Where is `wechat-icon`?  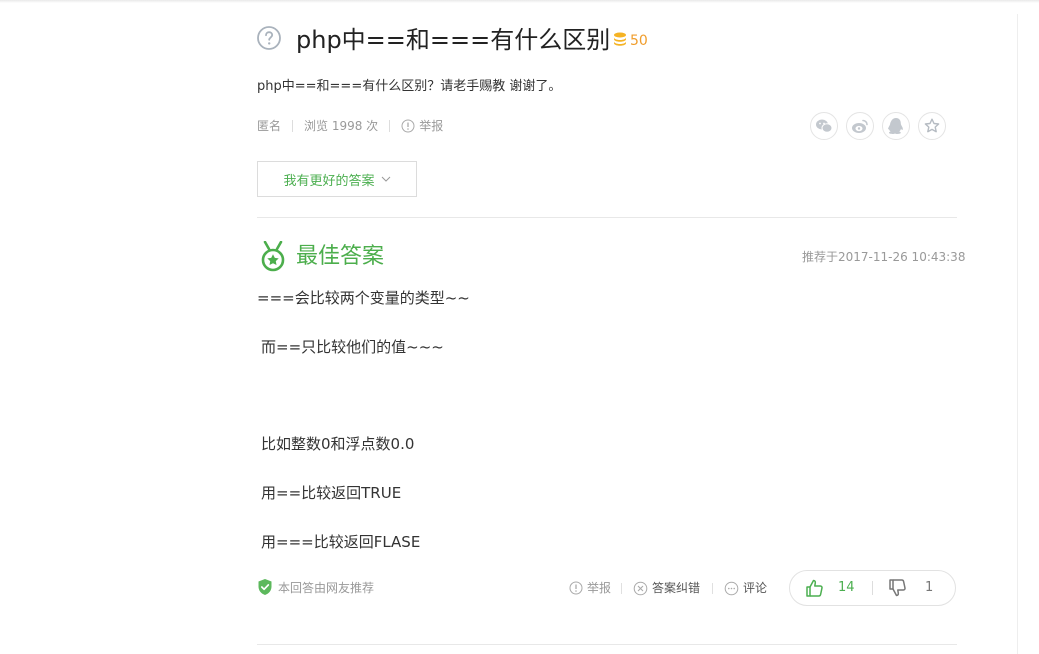
wechat-icon is located at coordinates (824, 126).